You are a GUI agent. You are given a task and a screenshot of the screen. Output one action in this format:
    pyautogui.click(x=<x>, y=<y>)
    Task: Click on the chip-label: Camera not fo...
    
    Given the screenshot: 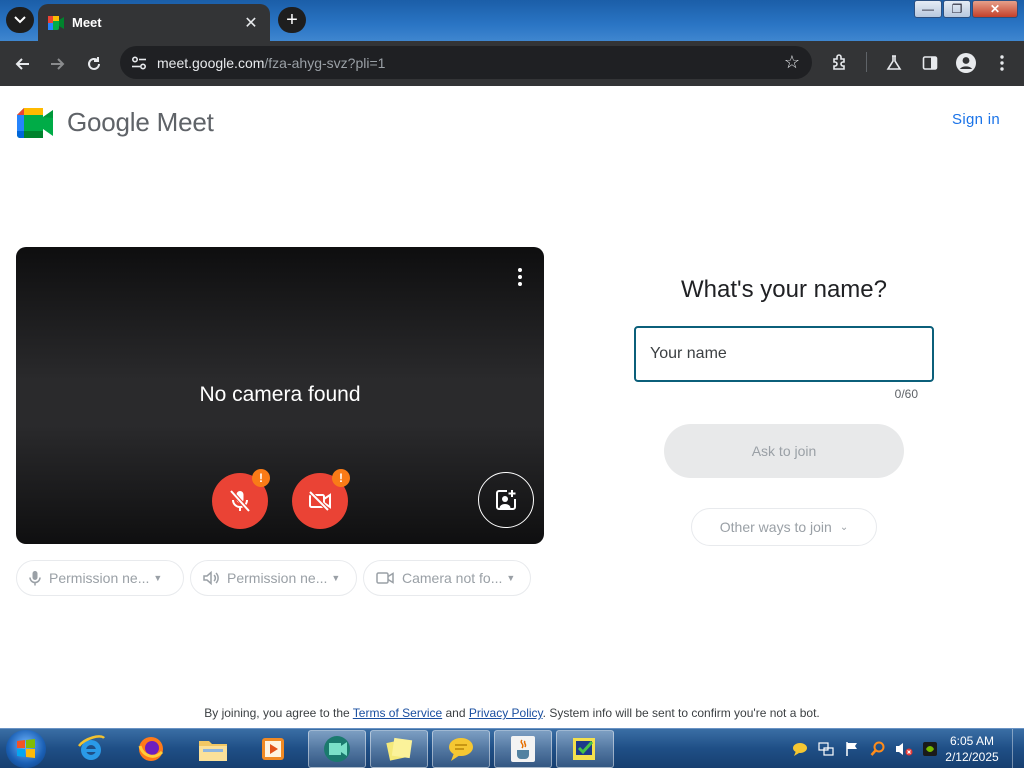 What is the action you would take?
    pyautogui.click(x=452, y=578)
    